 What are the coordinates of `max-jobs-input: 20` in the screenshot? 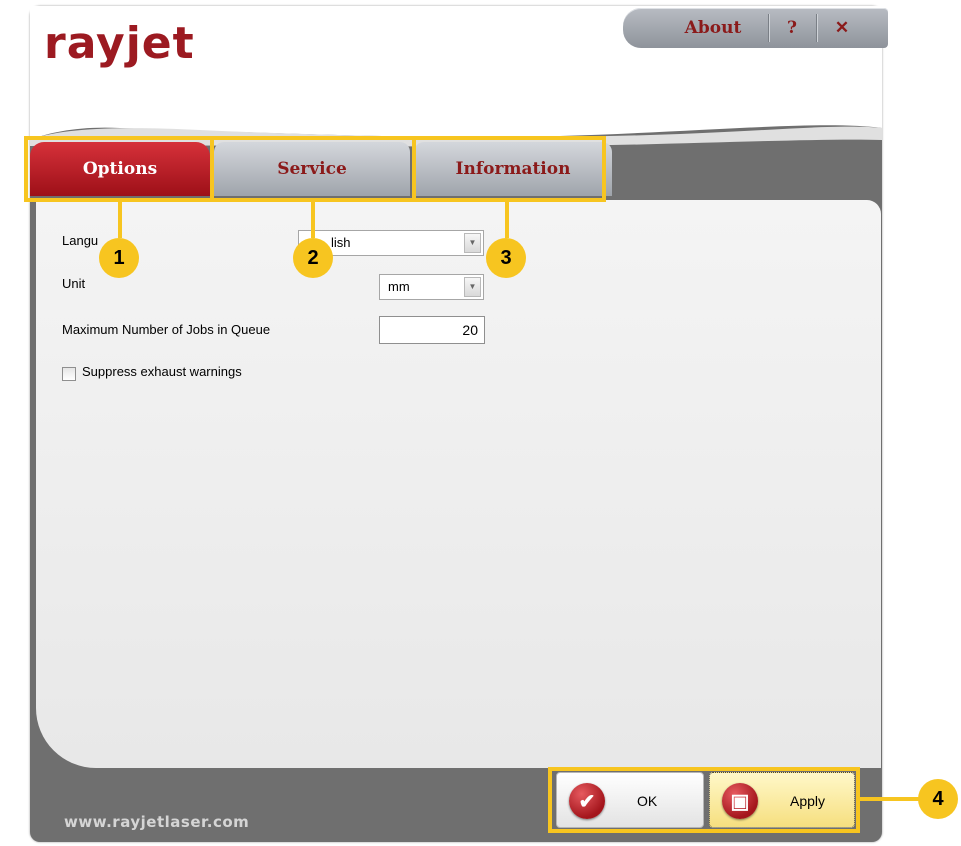 It's located at (432, 330).